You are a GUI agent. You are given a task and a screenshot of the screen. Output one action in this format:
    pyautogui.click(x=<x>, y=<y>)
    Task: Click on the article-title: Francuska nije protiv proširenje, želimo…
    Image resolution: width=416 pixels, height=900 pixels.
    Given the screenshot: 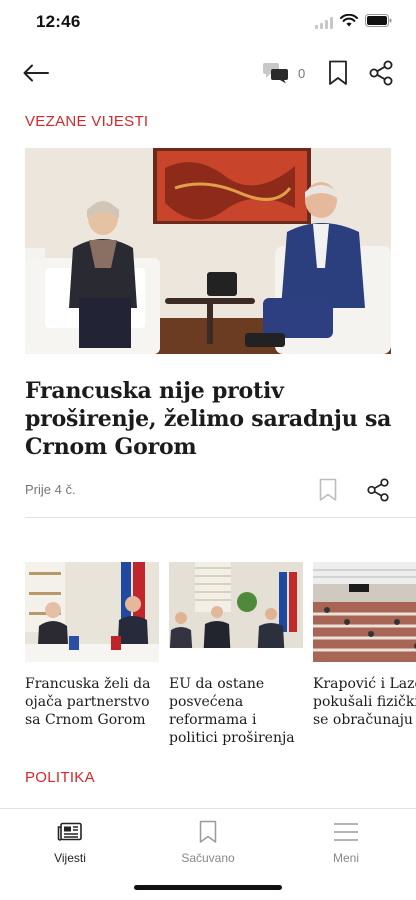 What is the action you would take?
    pyautogui.click(x=210, y=419)
    